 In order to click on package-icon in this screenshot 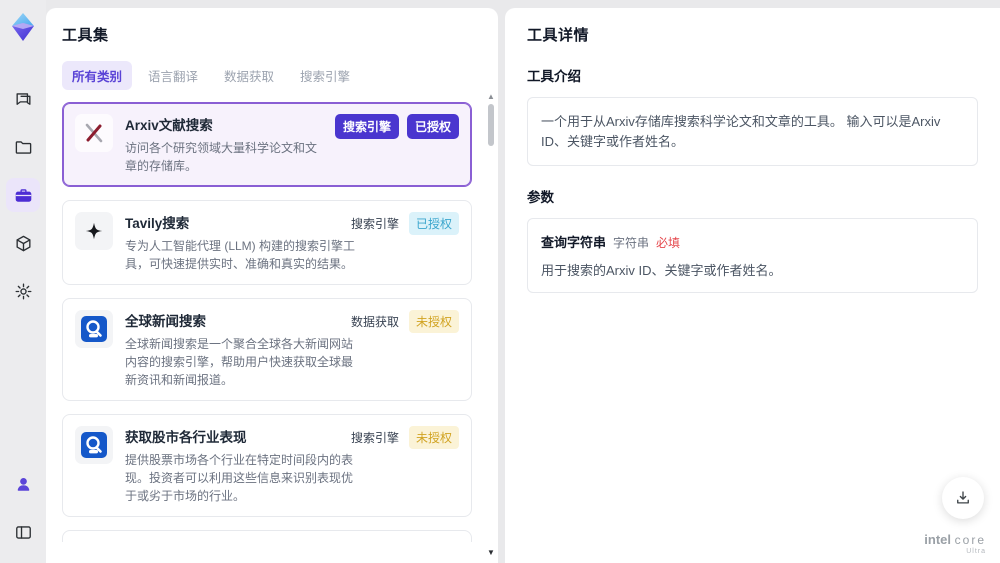, I will do `click(23, 243)`.